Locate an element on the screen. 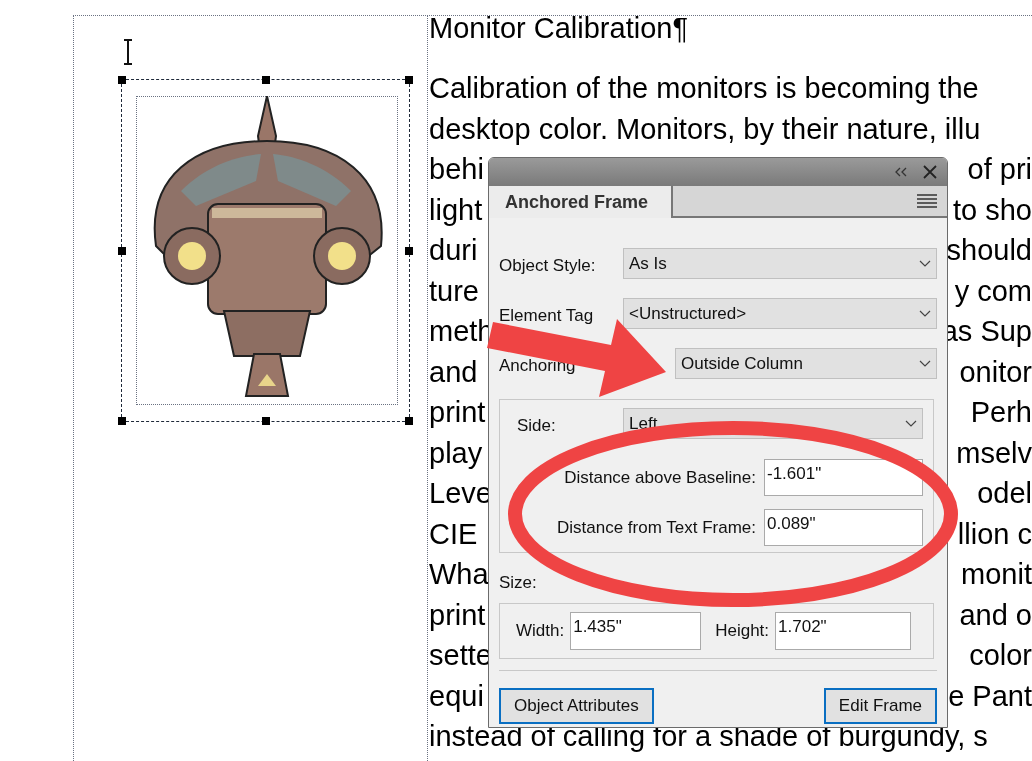 This screenshot has width=1032, height=761. text-line: e Pant is located at coordinates (990, 696).